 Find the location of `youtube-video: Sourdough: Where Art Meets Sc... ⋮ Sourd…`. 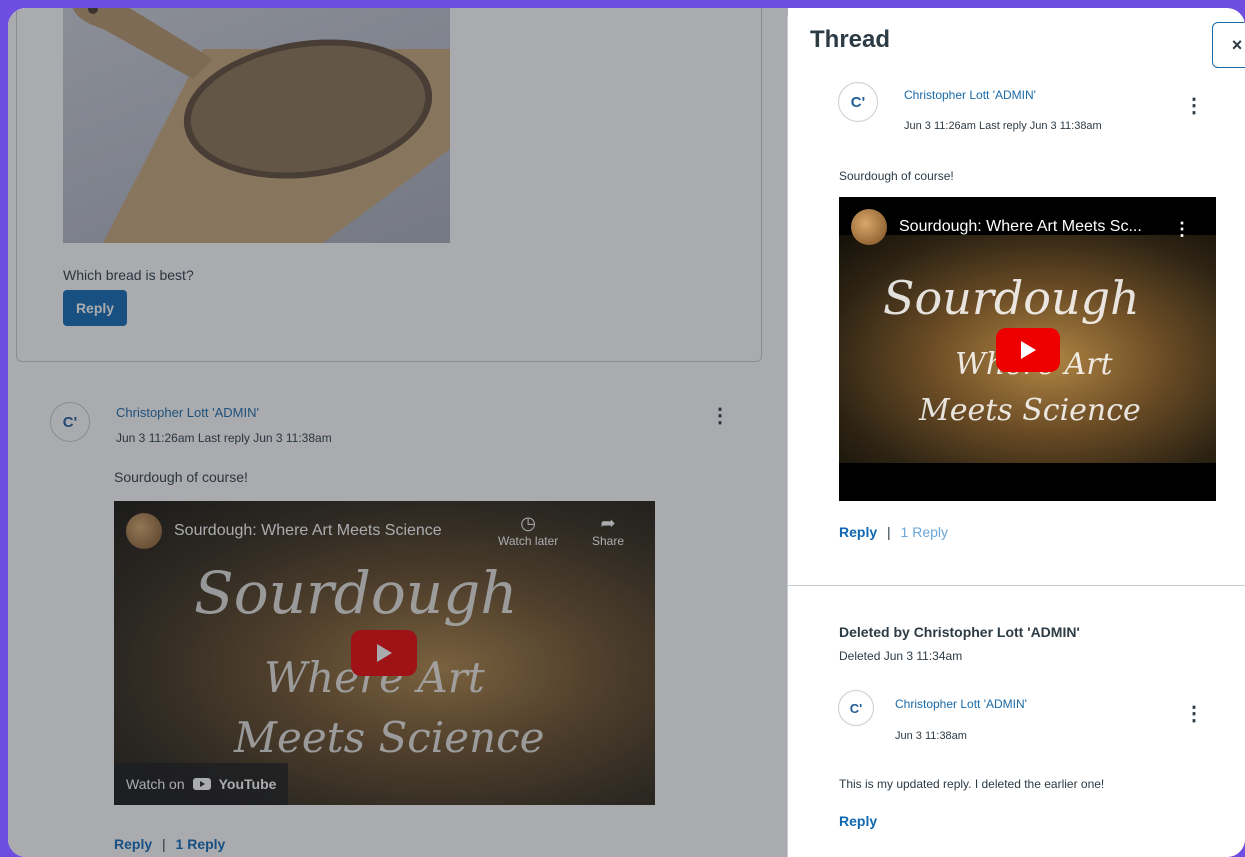

youtube-video: Sourdough: Where Art Meets Sc... ⋮ Sourd… is located at coordinates (1027, 349).